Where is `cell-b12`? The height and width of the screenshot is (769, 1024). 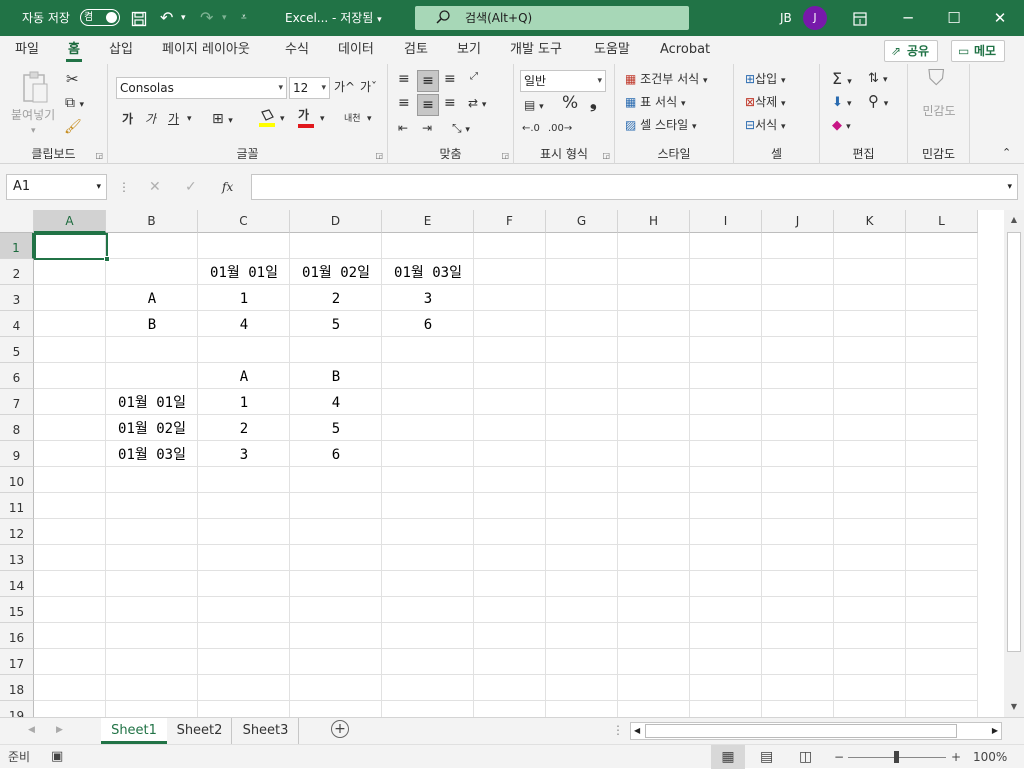
cell-b12 is located at coordinates (152, 532).